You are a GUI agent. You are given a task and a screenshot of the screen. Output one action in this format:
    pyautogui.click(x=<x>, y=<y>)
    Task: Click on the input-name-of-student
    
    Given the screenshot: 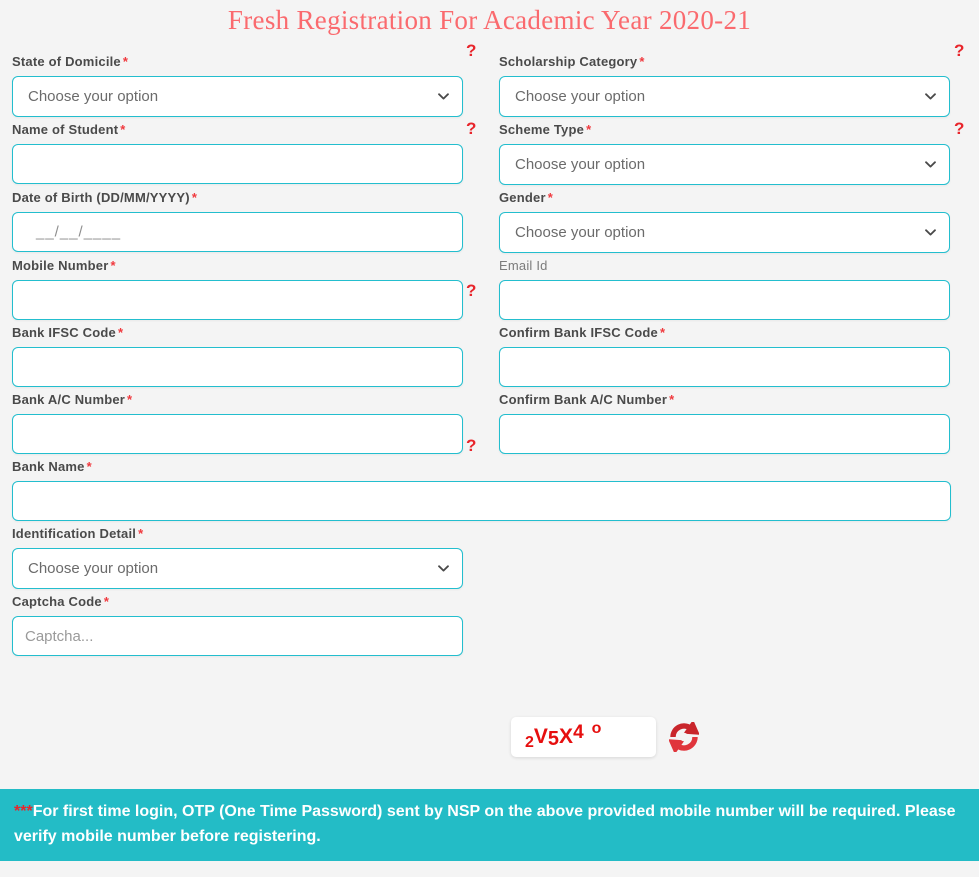 What is the action you would take?
    pyautogui.click(x=237, y=164)
    